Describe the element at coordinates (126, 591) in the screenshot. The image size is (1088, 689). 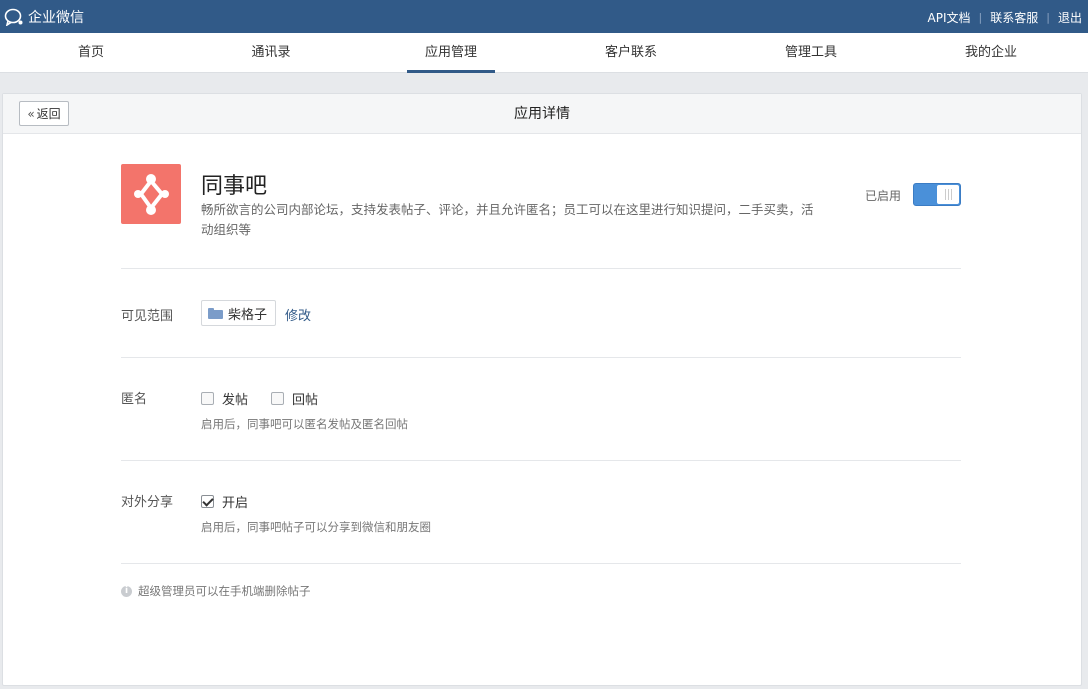
I see `info-icon: i` at that location.